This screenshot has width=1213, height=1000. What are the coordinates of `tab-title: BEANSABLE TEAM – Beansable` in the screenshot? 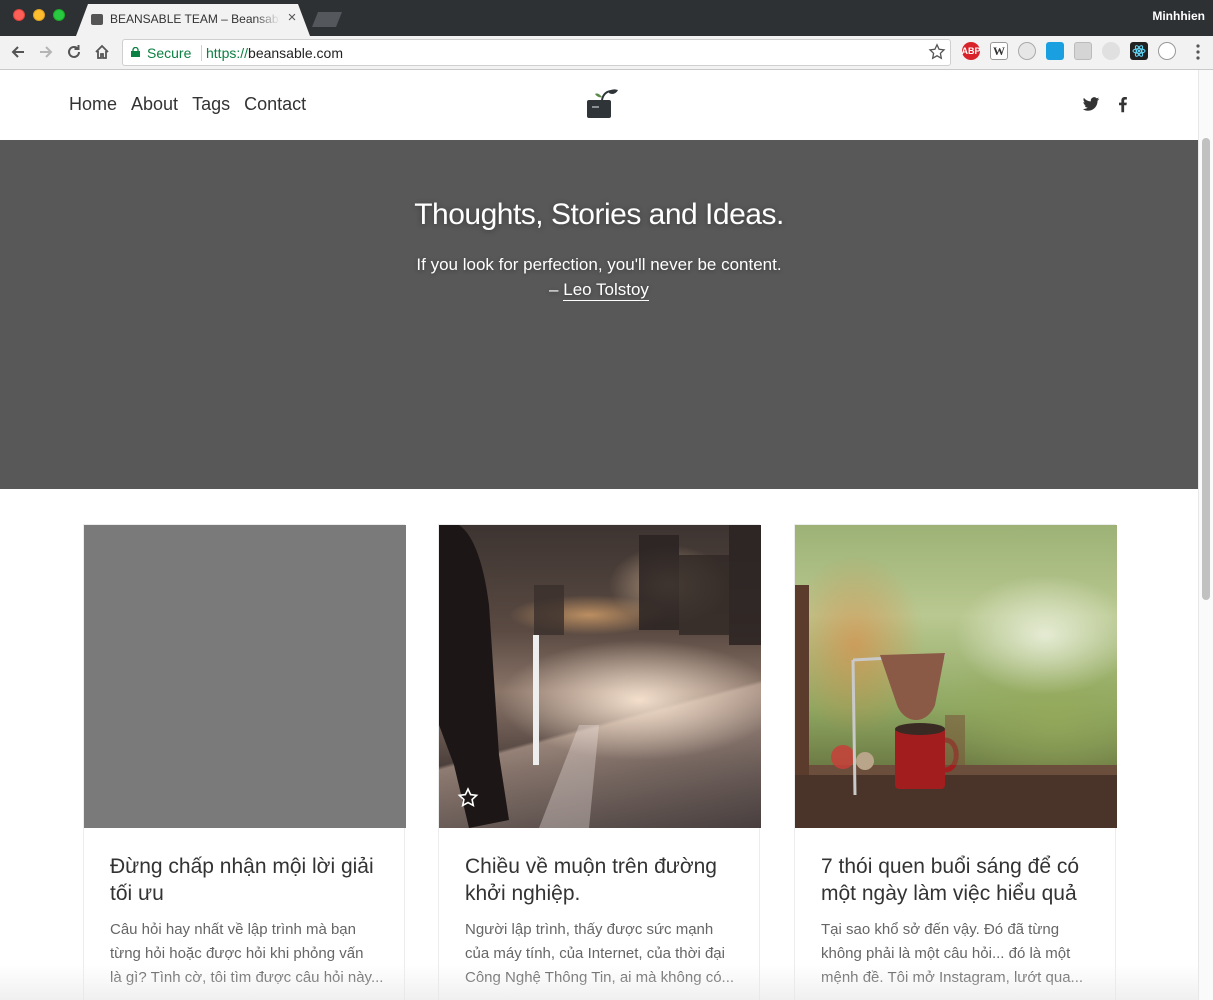 It's located at (195, 19).